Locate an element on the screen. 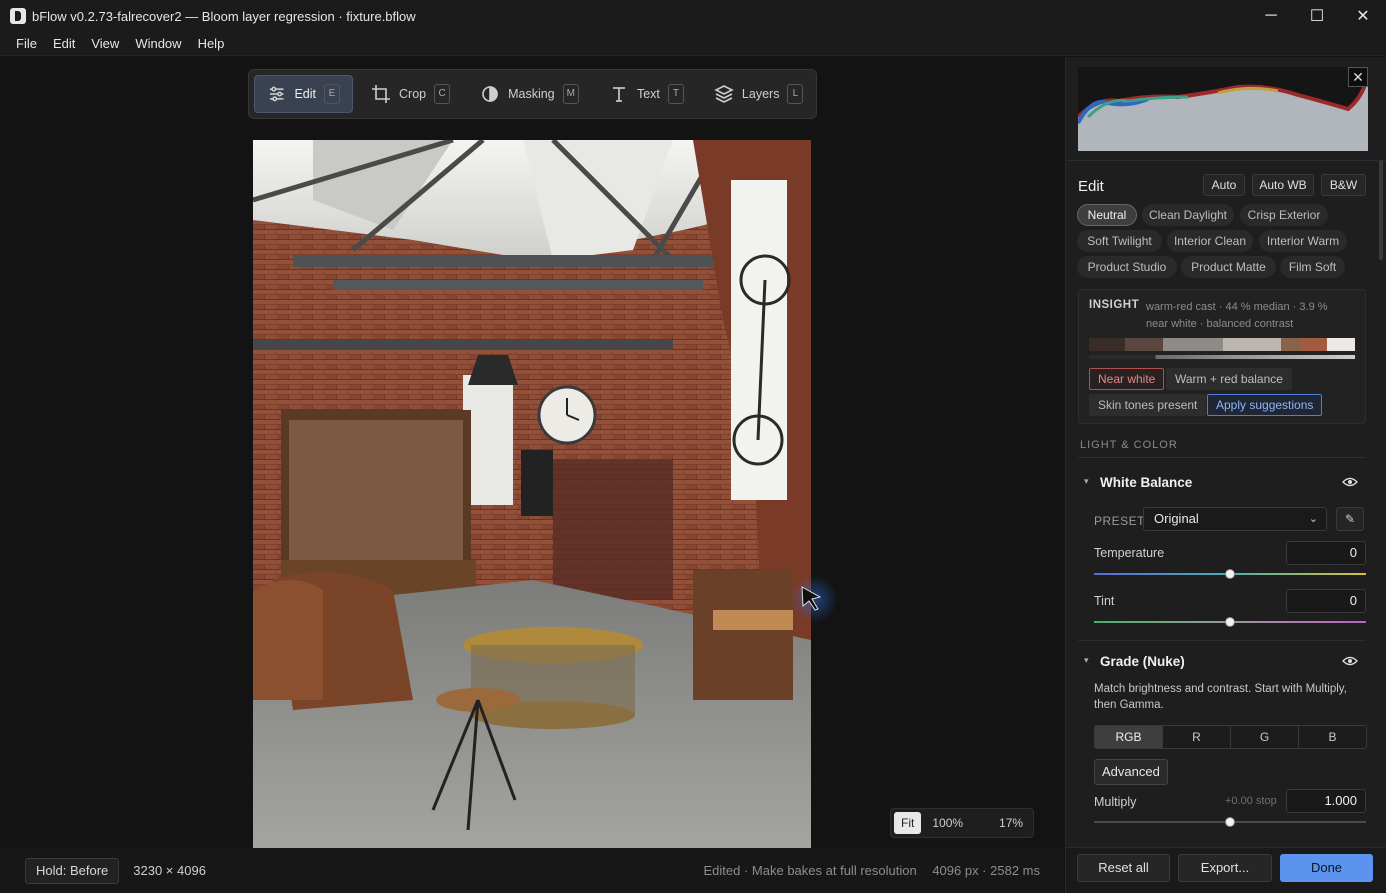  wb-preset-select: Original ⌄ is located at coordinates (1235, 519).